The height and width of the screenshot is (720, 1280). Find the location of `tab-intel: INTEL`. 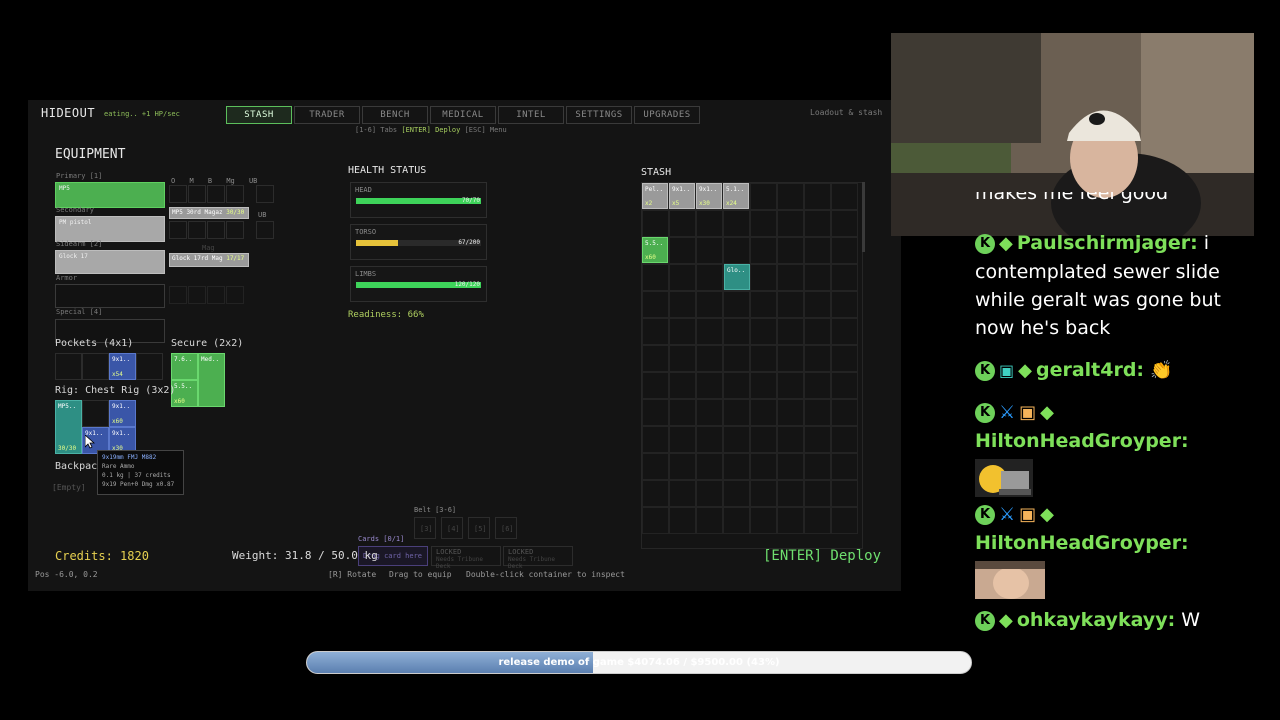

tab-intel: INTEL is located at coordinates (531, 115).